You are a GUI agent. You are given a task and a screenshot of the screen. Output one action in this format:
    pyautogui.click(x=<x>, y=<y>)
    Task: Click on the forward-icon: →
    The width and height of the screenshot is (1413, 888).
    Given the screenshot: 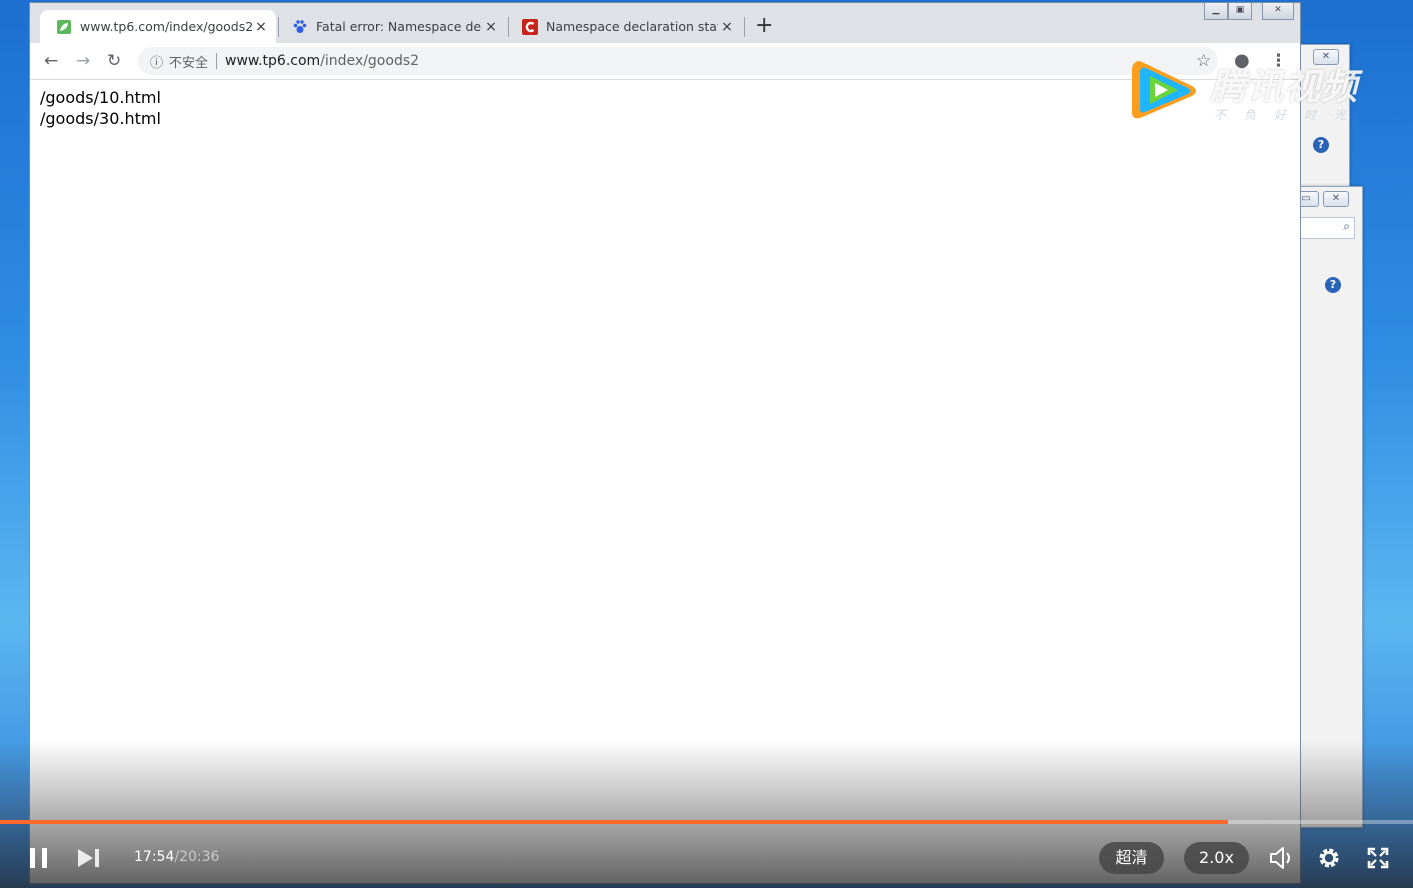 What is the action you would take?
    pyautogui.click(x=83, y=61)
    